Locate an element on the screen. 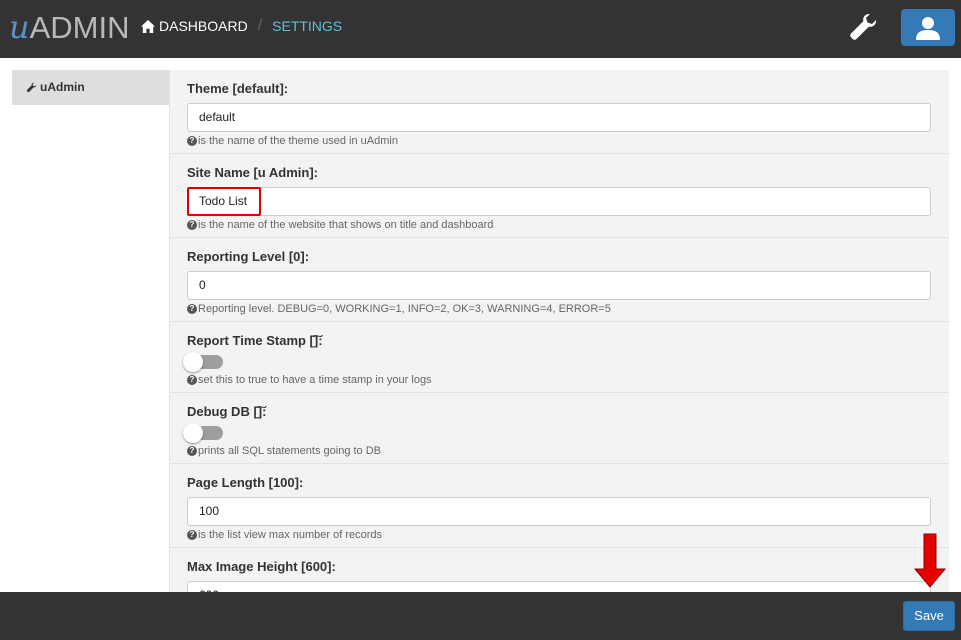 The image size is (961, 640). page-length-input: 100 is located at coordinates (559, 511).